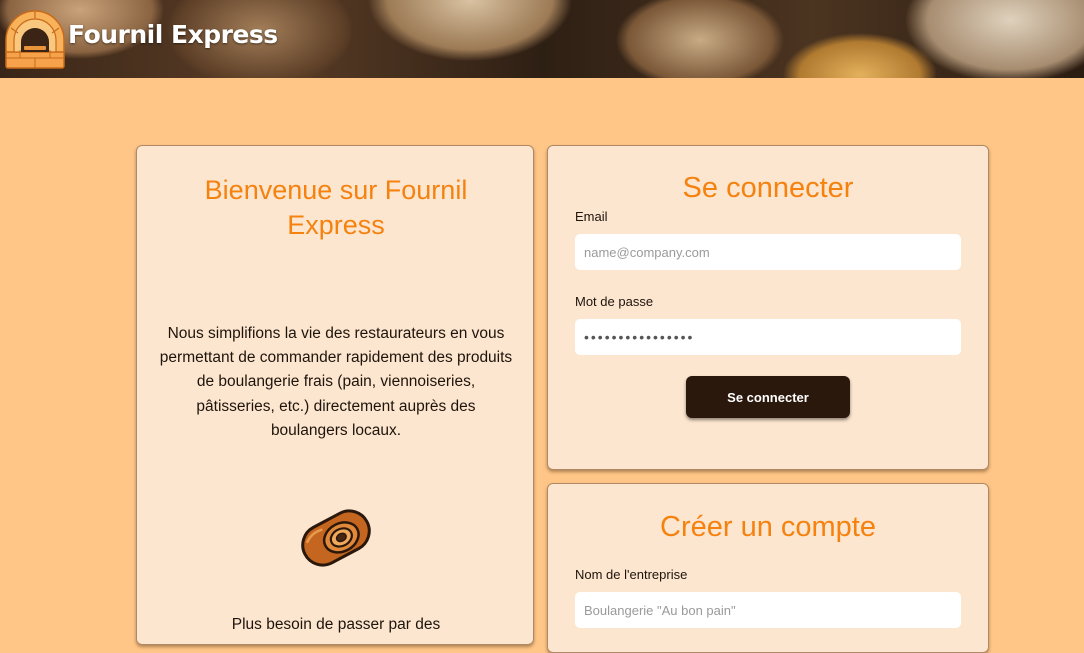 The image size is (1084, 653). What do you see at coordinates (336, 538) in the screenshot?
I see `pain-au-chocolat-icon` at bounding box center [336, 538].